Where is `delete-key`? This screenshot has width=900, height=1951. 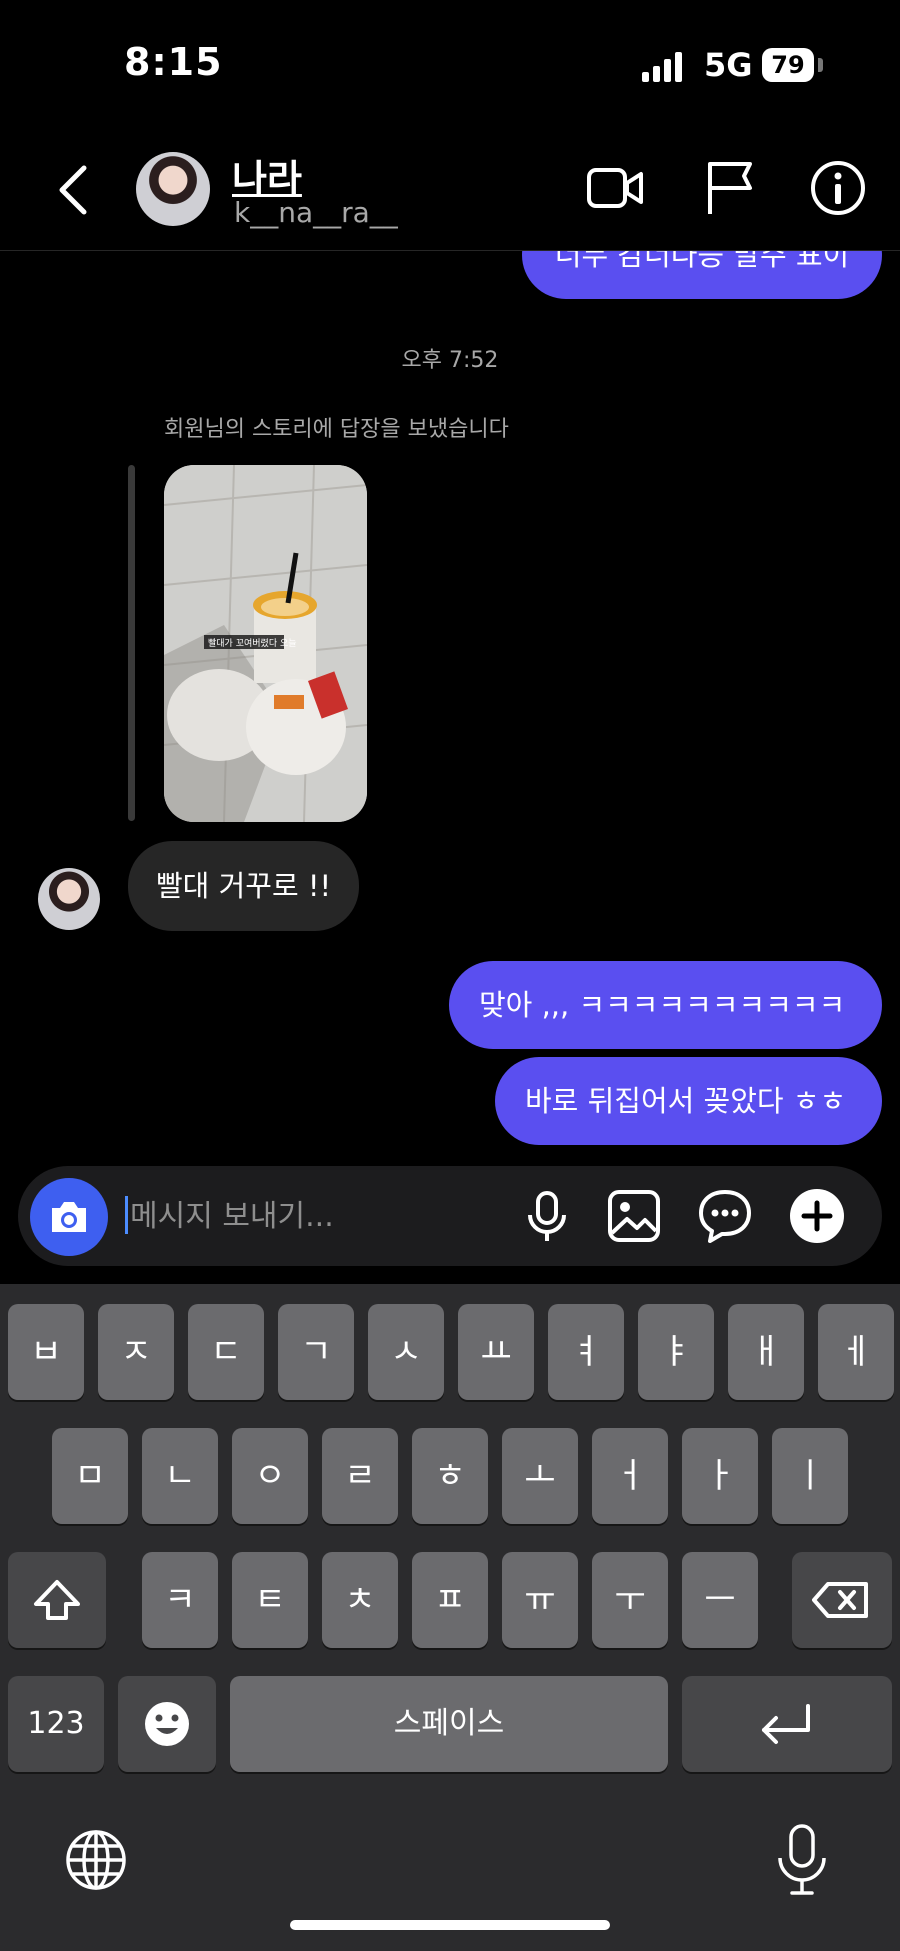 delete-key is located at coordinates (842, 1600).